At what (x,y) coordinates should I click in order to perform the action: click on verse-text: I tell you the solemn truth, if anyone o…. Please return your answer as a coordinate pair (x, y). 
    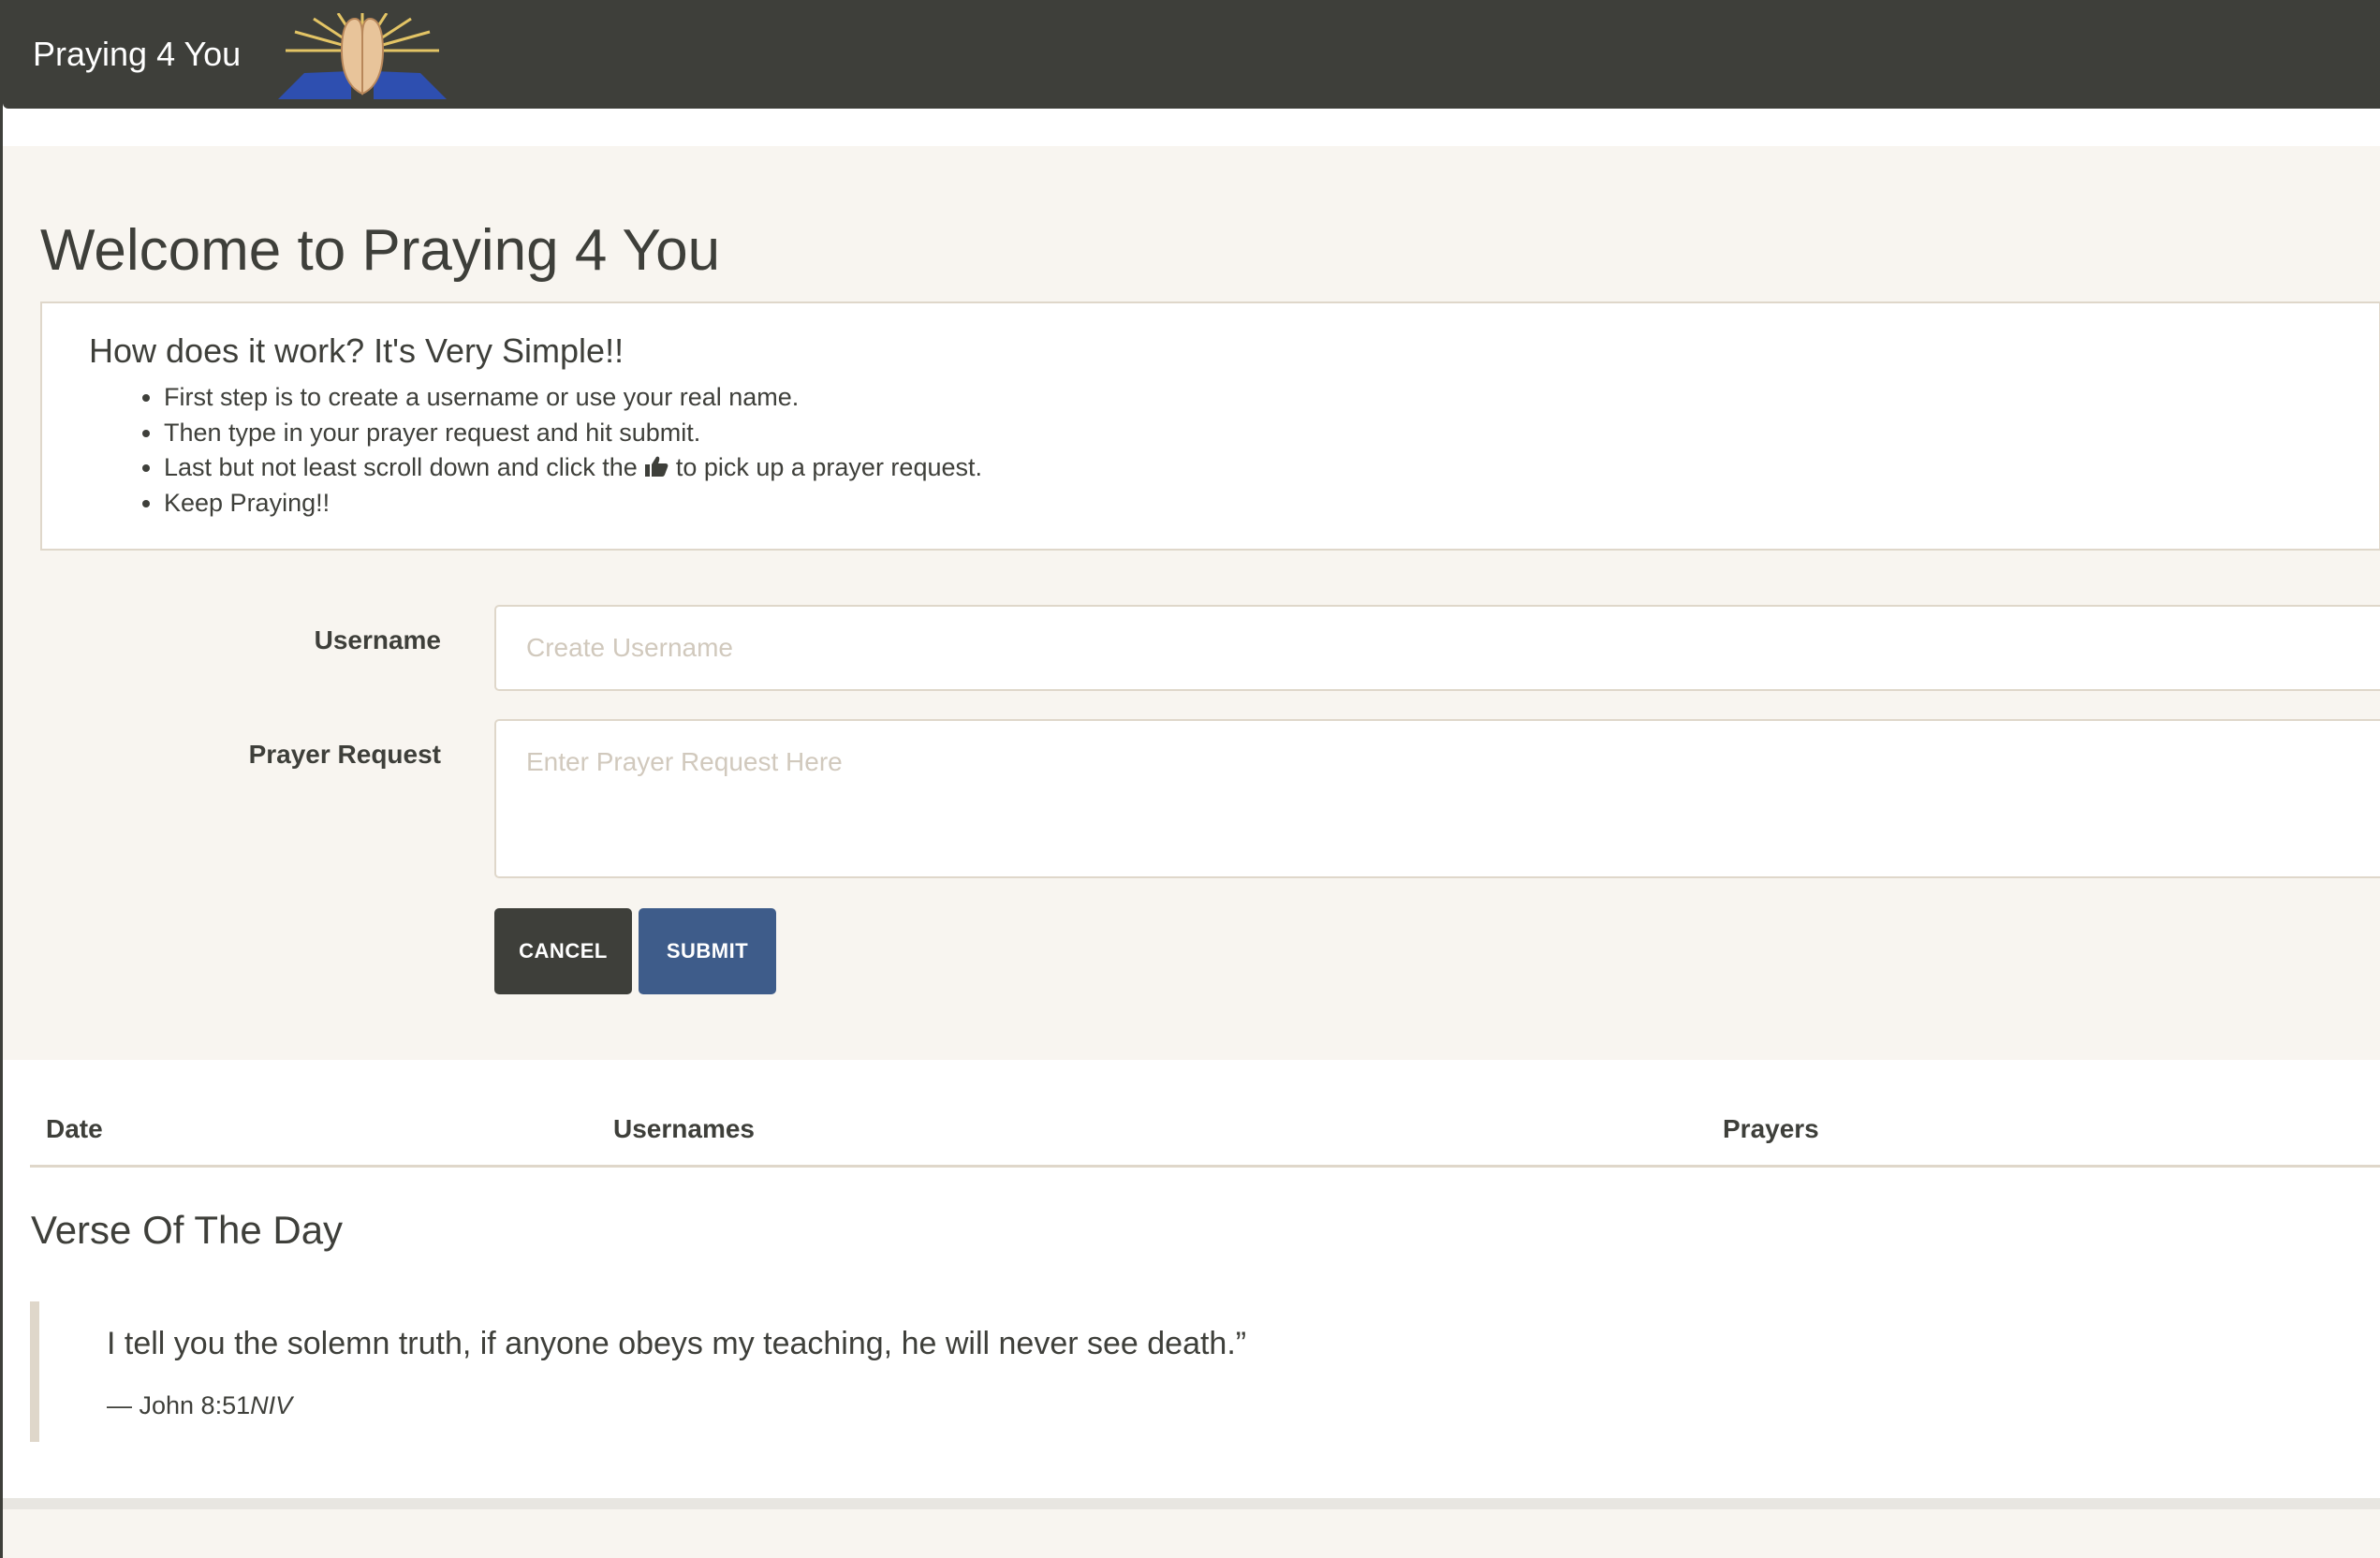
    Looking at the image, I should click on (677, 1343).